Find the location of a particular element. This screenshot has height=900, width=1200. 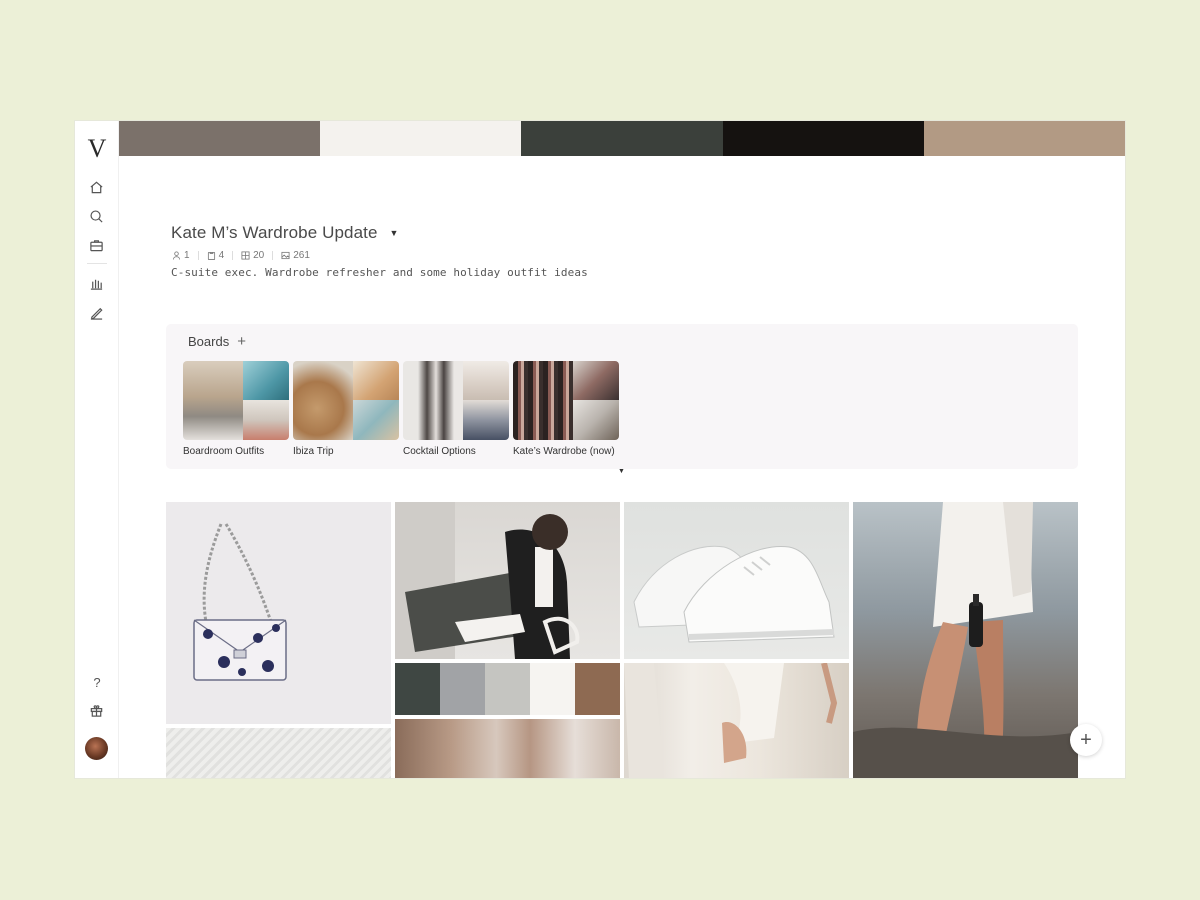

board-card: Boardroom Outfits is located at coordinates (236, 409).